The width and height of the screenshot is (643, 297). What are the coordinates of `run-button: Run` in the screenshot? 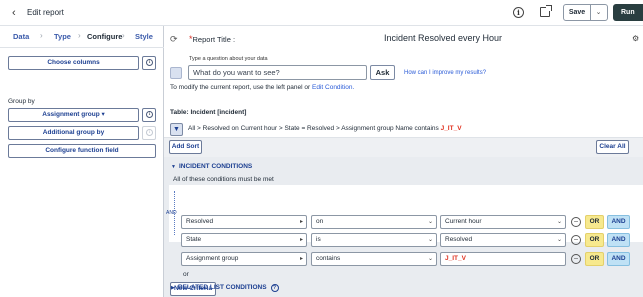 It's located at (628, 12).